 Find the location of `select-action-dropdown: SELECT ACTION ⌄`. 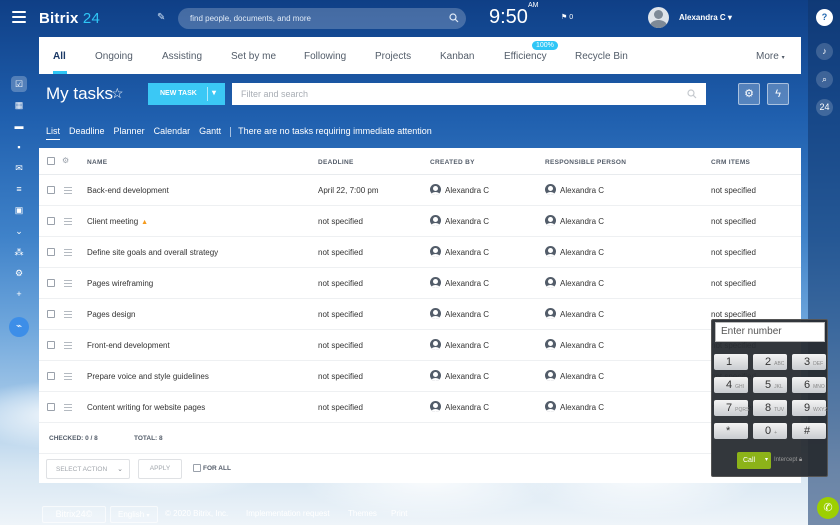

select-action-dropdown: SELECT ACTION ⌄ is located at coordinates (88, 469).